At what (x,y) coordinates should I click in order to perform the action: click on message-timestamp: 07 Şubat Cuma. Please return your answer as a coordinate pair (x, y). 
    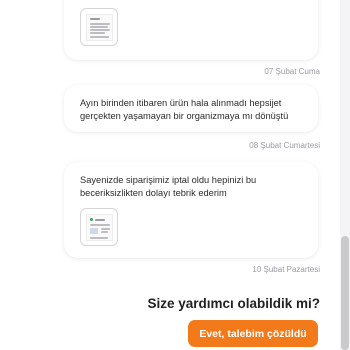
    Looking at the image, I should click on (292, 71).